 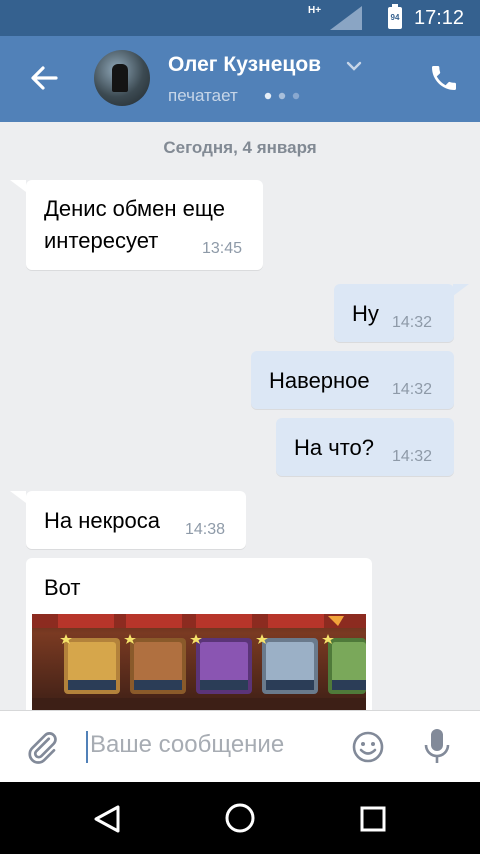 I want to click on message-text: На что?, so click(x=334, y=447).